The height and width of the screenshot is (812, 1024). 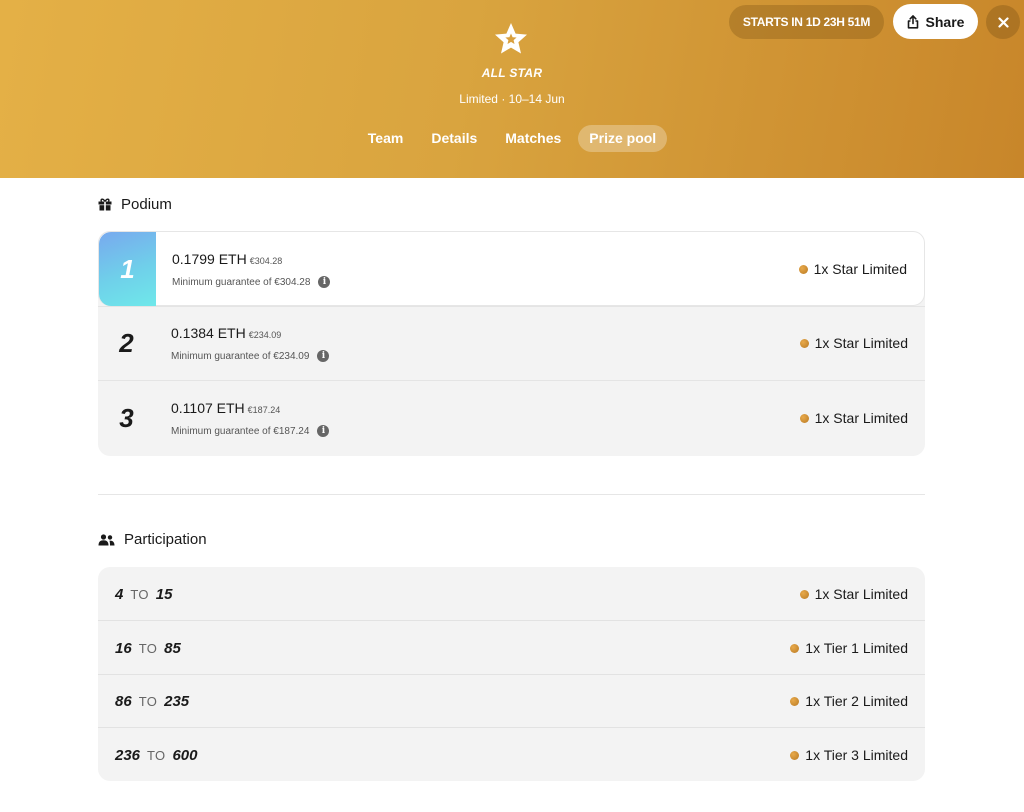 What do you see at coordinates (164, 594) in the screenshot?
I see `range-to: 15` at bounding box center [164, 594].